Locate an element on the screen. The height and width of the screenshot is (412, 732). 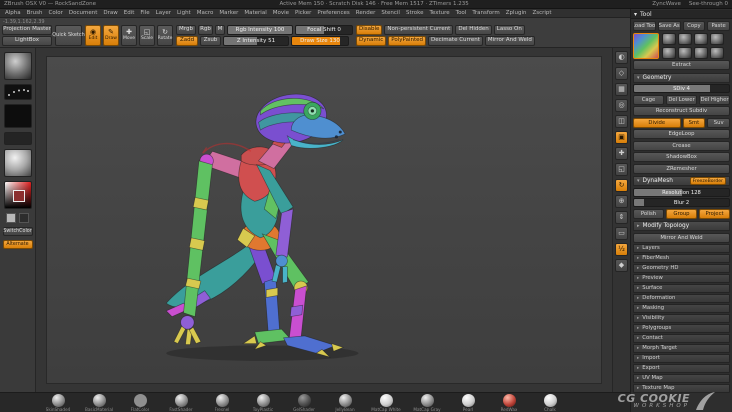
menu-item: Preferences is located at coordinates (333, 13).